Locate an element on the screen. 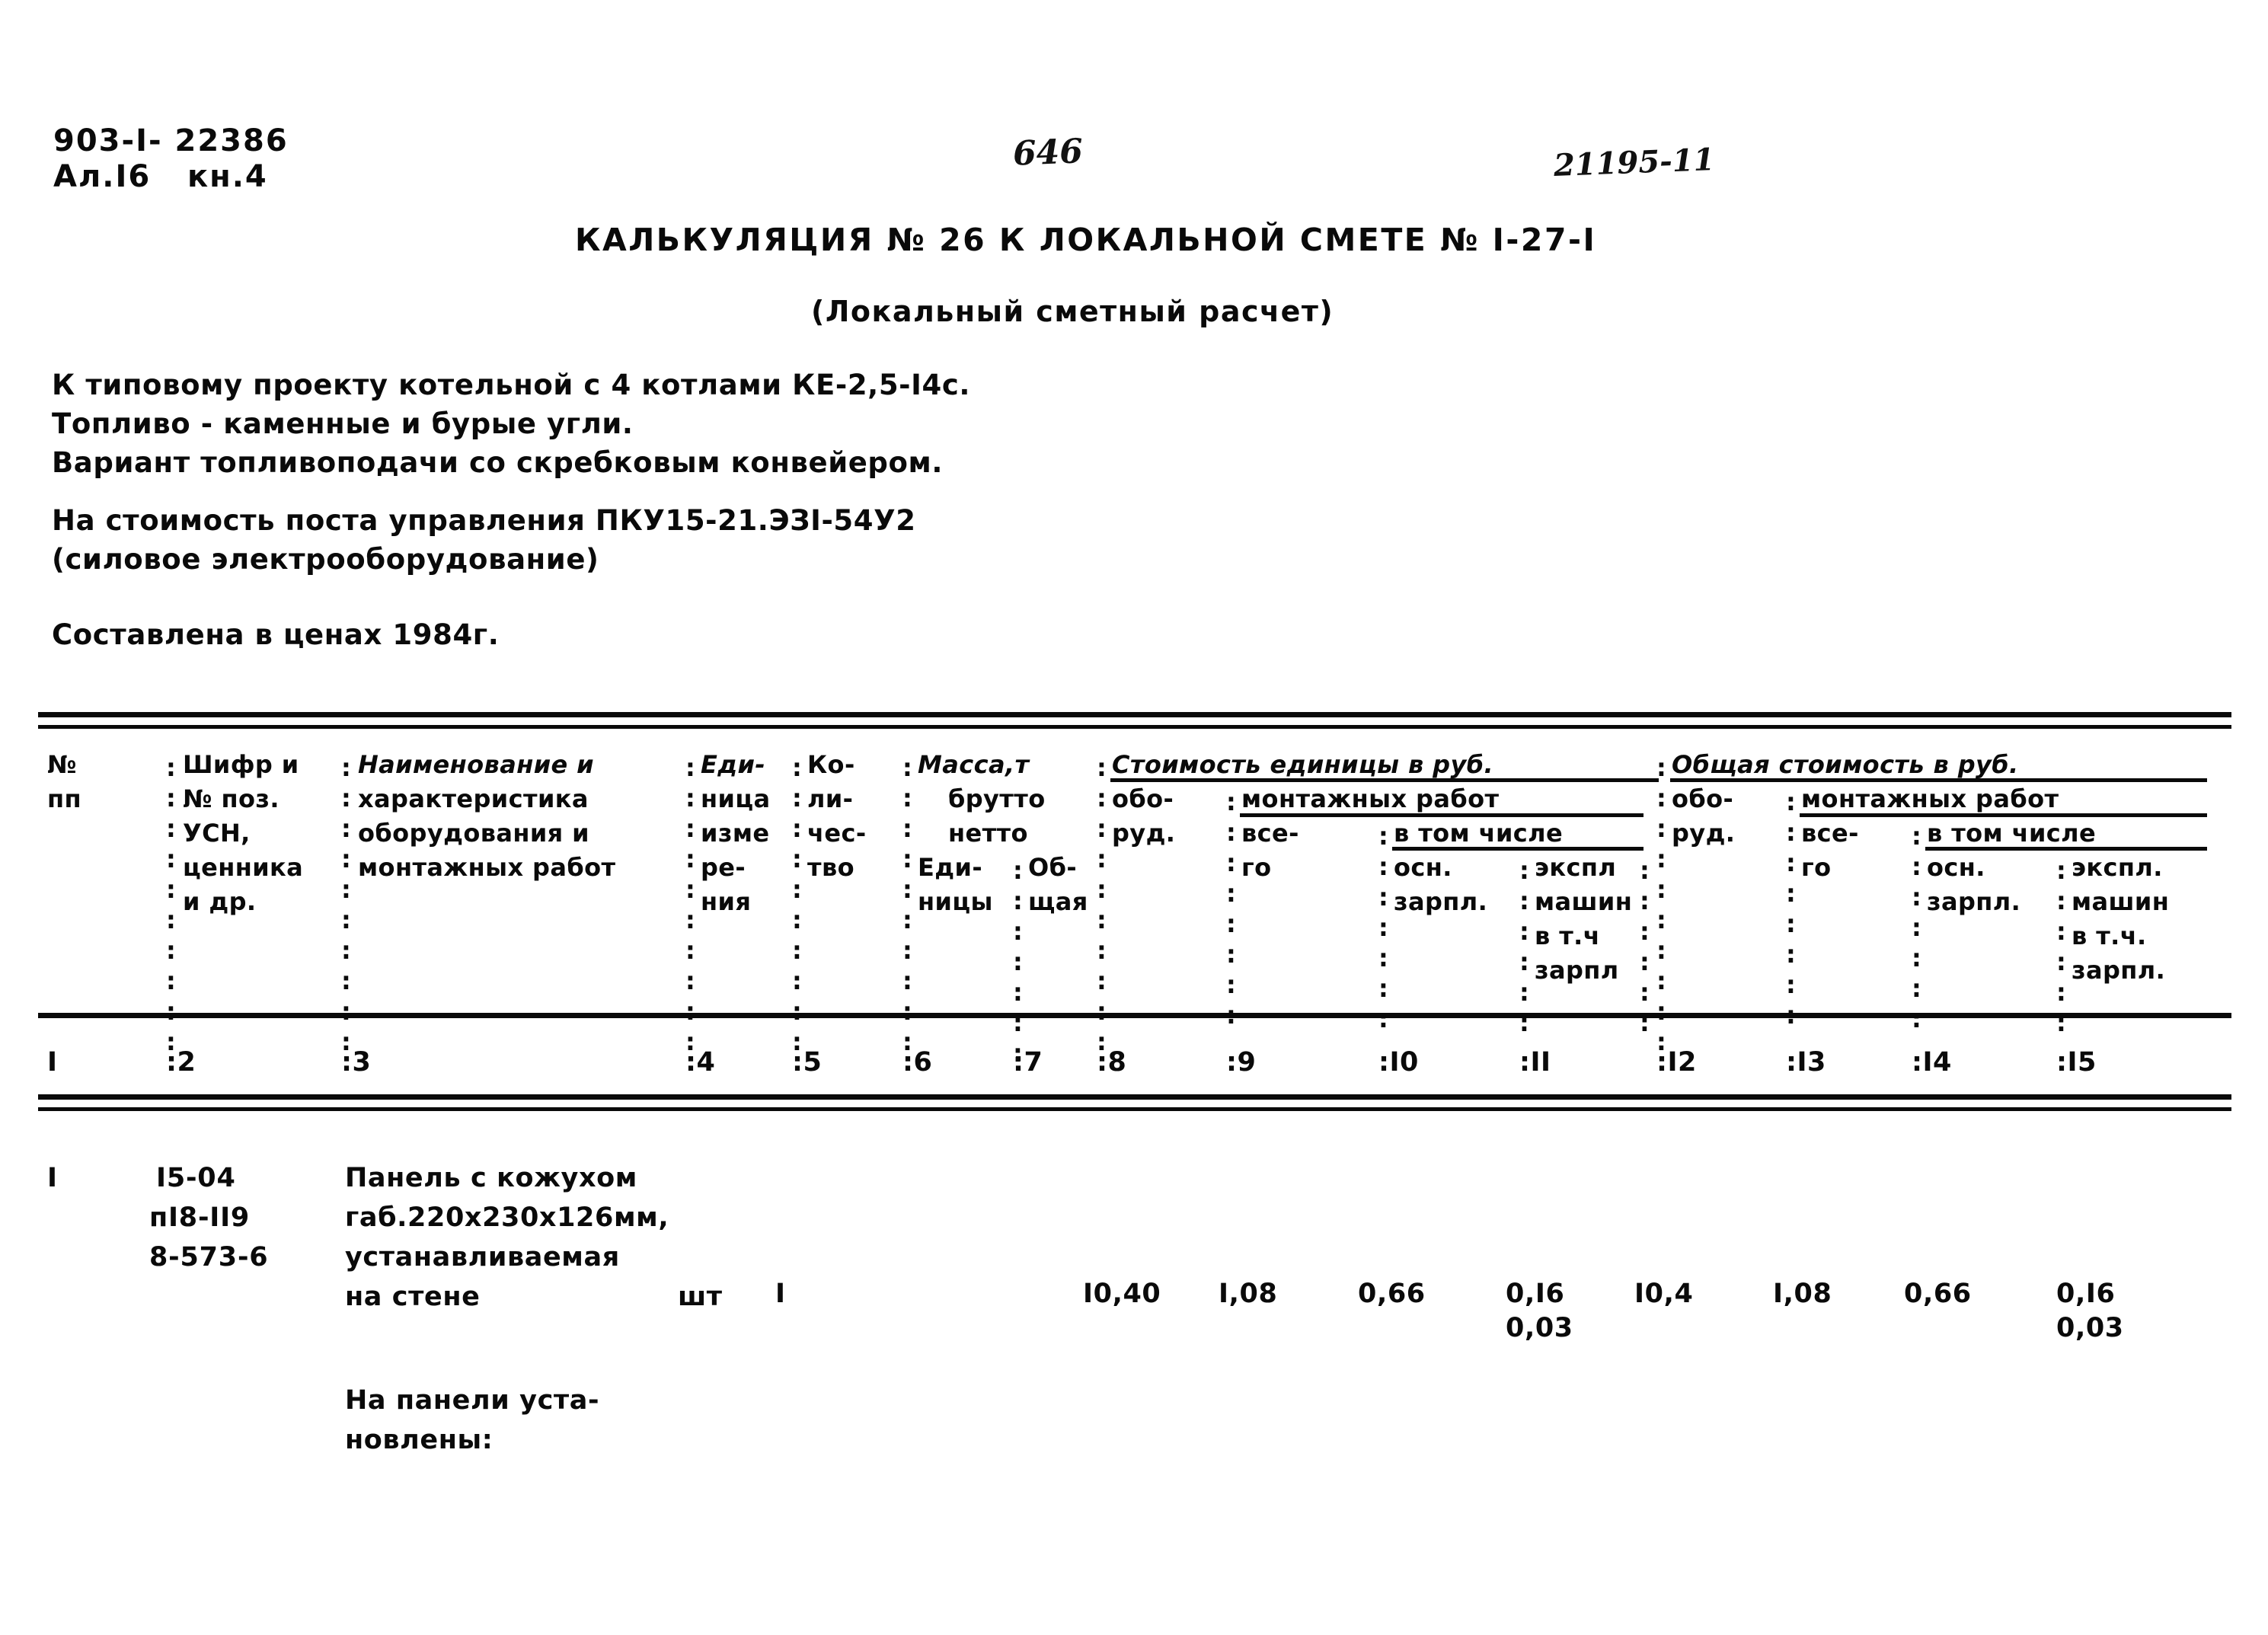  header-col15-line4: зарпл. is located at coordinates (2119, 971).